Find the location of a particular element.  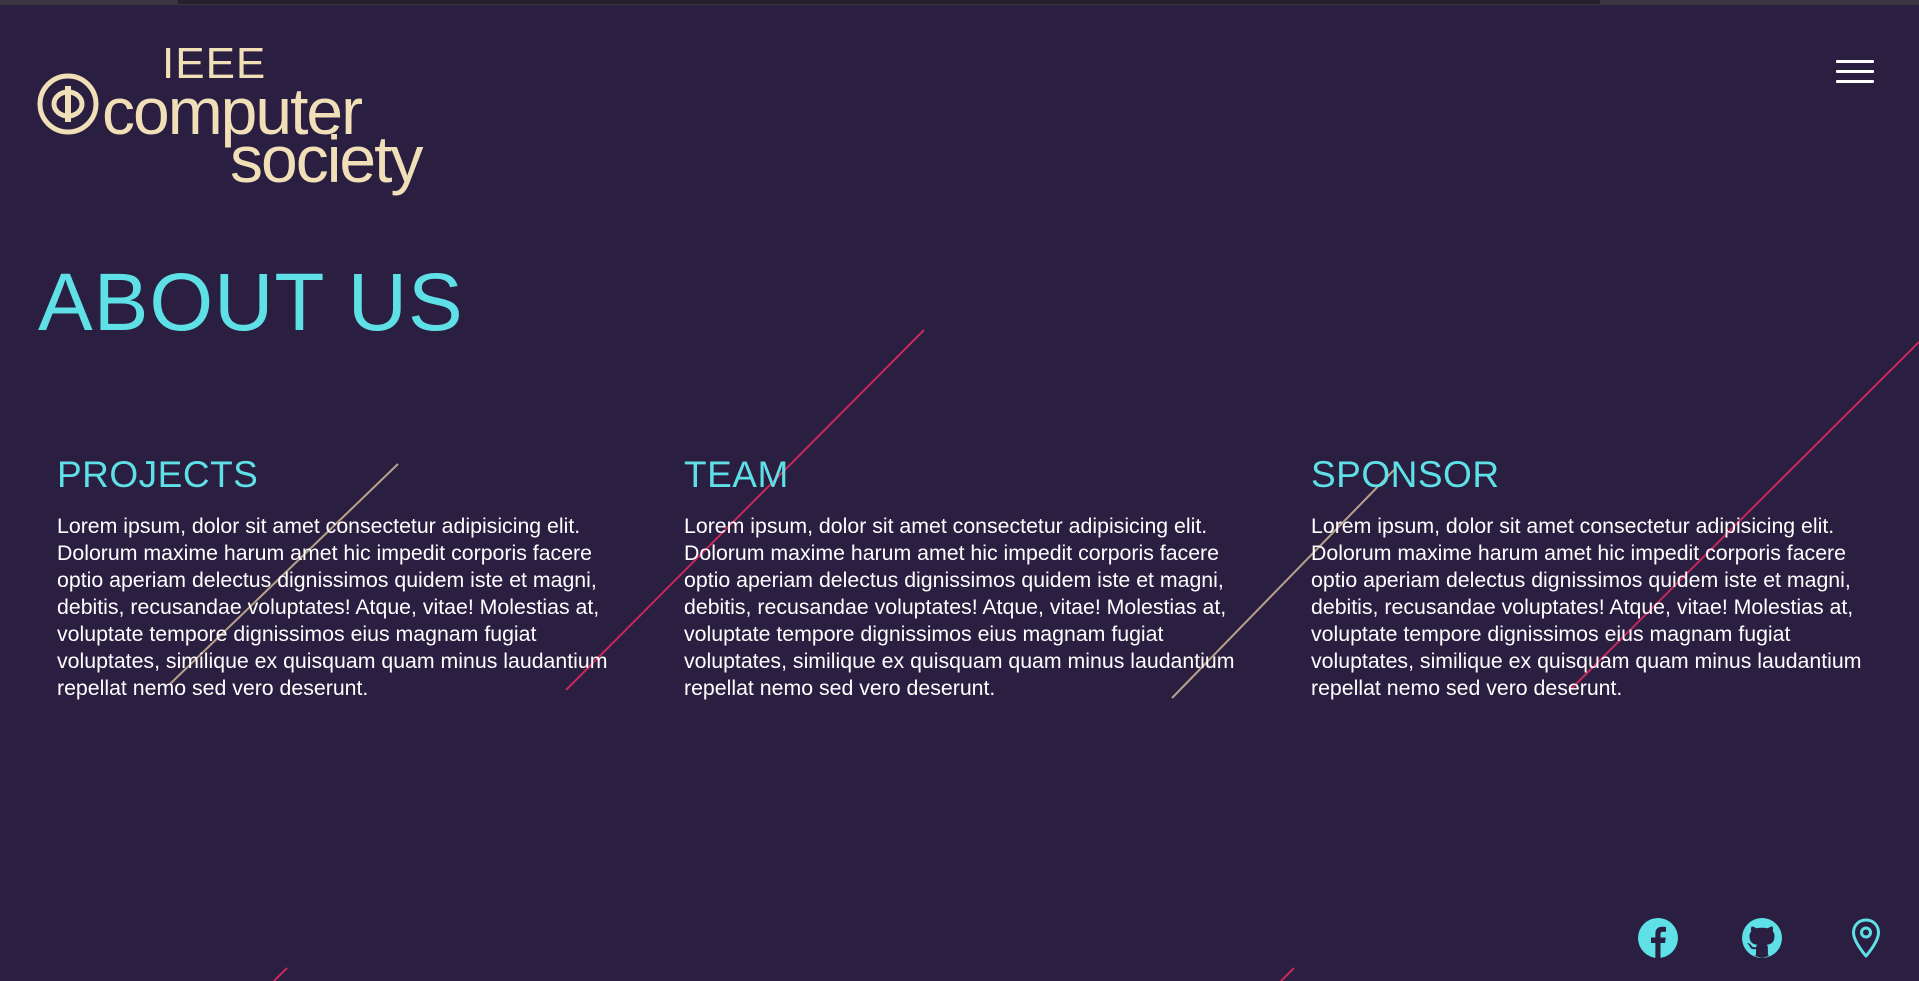

facebook-icon is located at coordinates (1658, 938).